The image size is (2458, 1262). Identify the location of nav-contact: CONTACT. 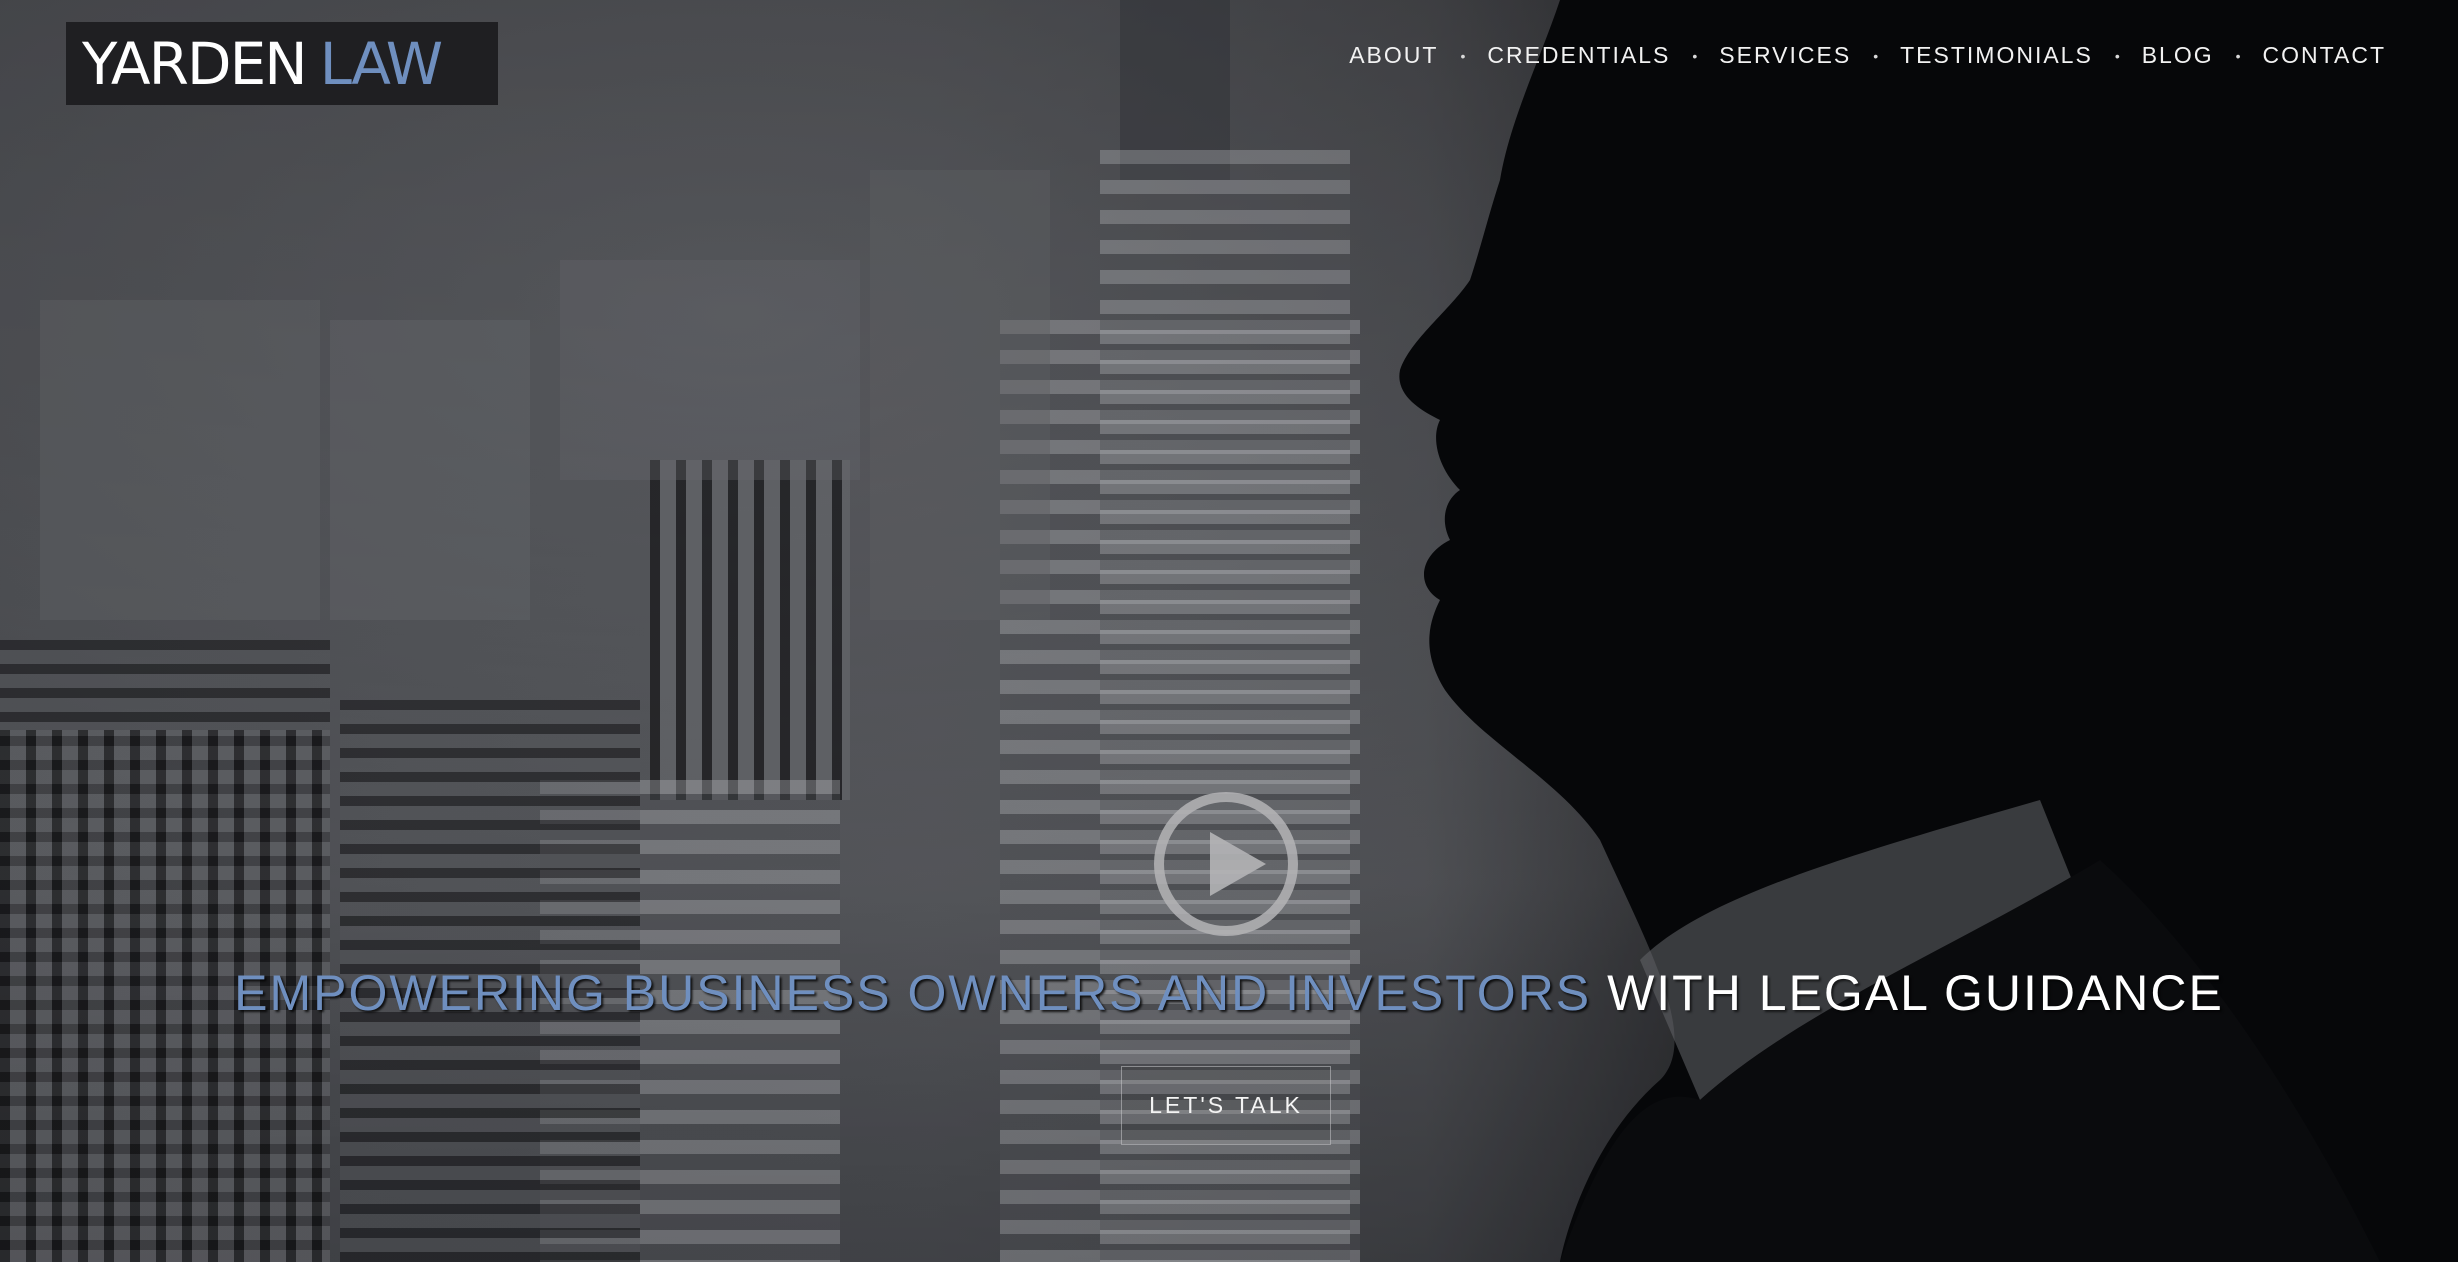
(2324, 55).